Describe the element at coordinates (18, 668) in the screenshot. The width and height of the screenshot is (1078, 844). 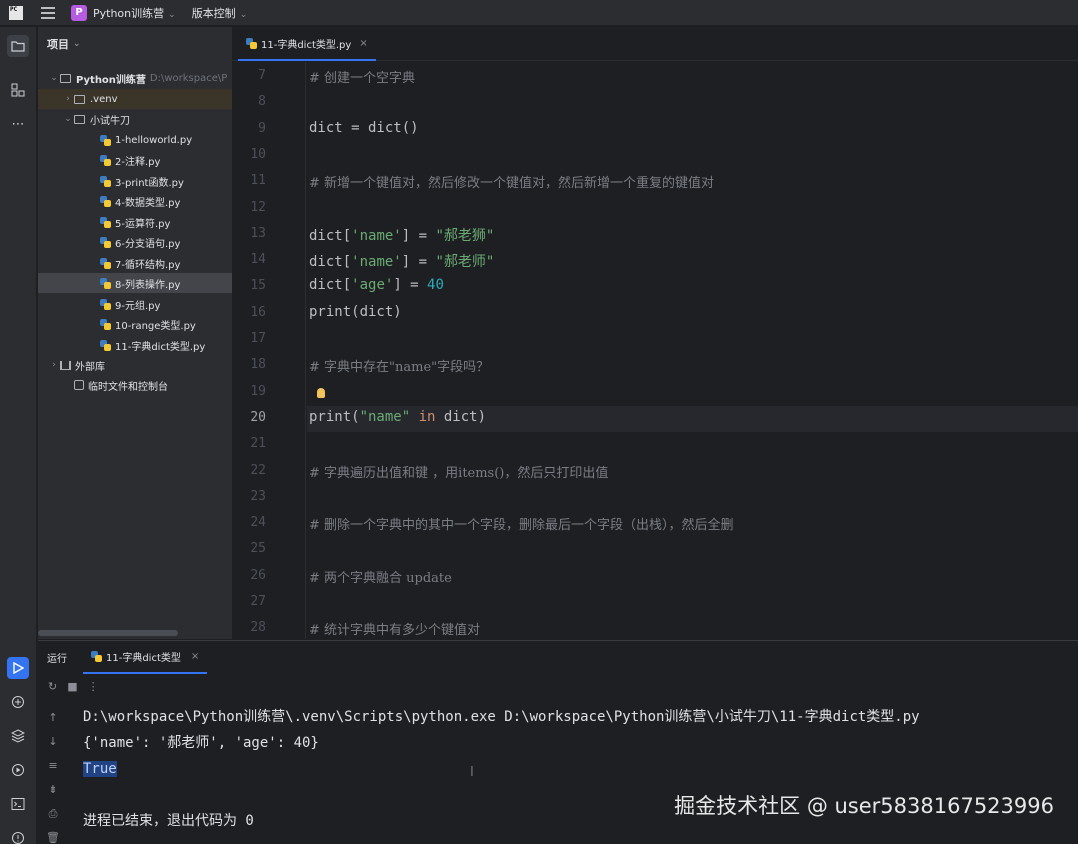
I see `run-icon` at that location.